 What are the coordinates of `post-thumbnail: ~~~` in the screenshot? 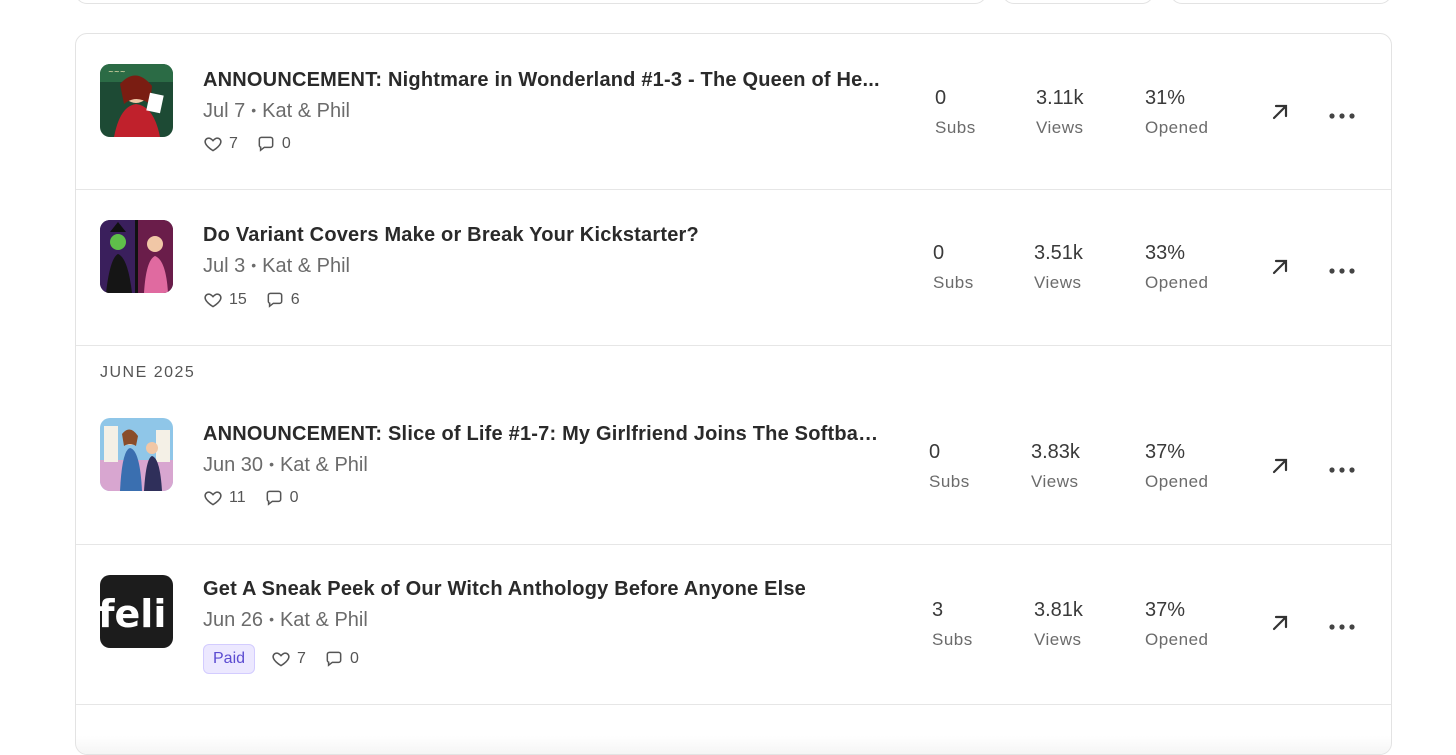 It's located at (136, 100).